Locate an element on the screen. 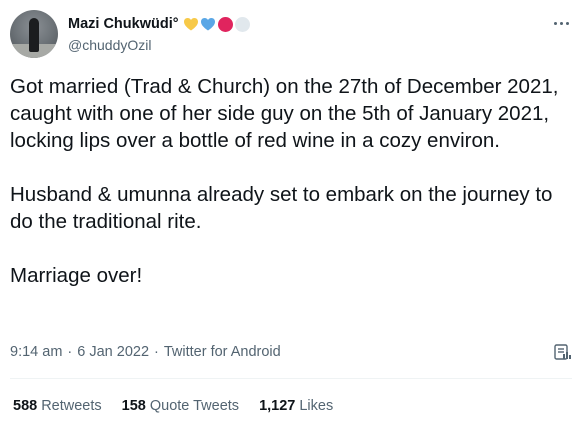 The image size is (582, 425). quote-tweets-stat: 158 Quote Tweets is located at coordinates (180, 406).